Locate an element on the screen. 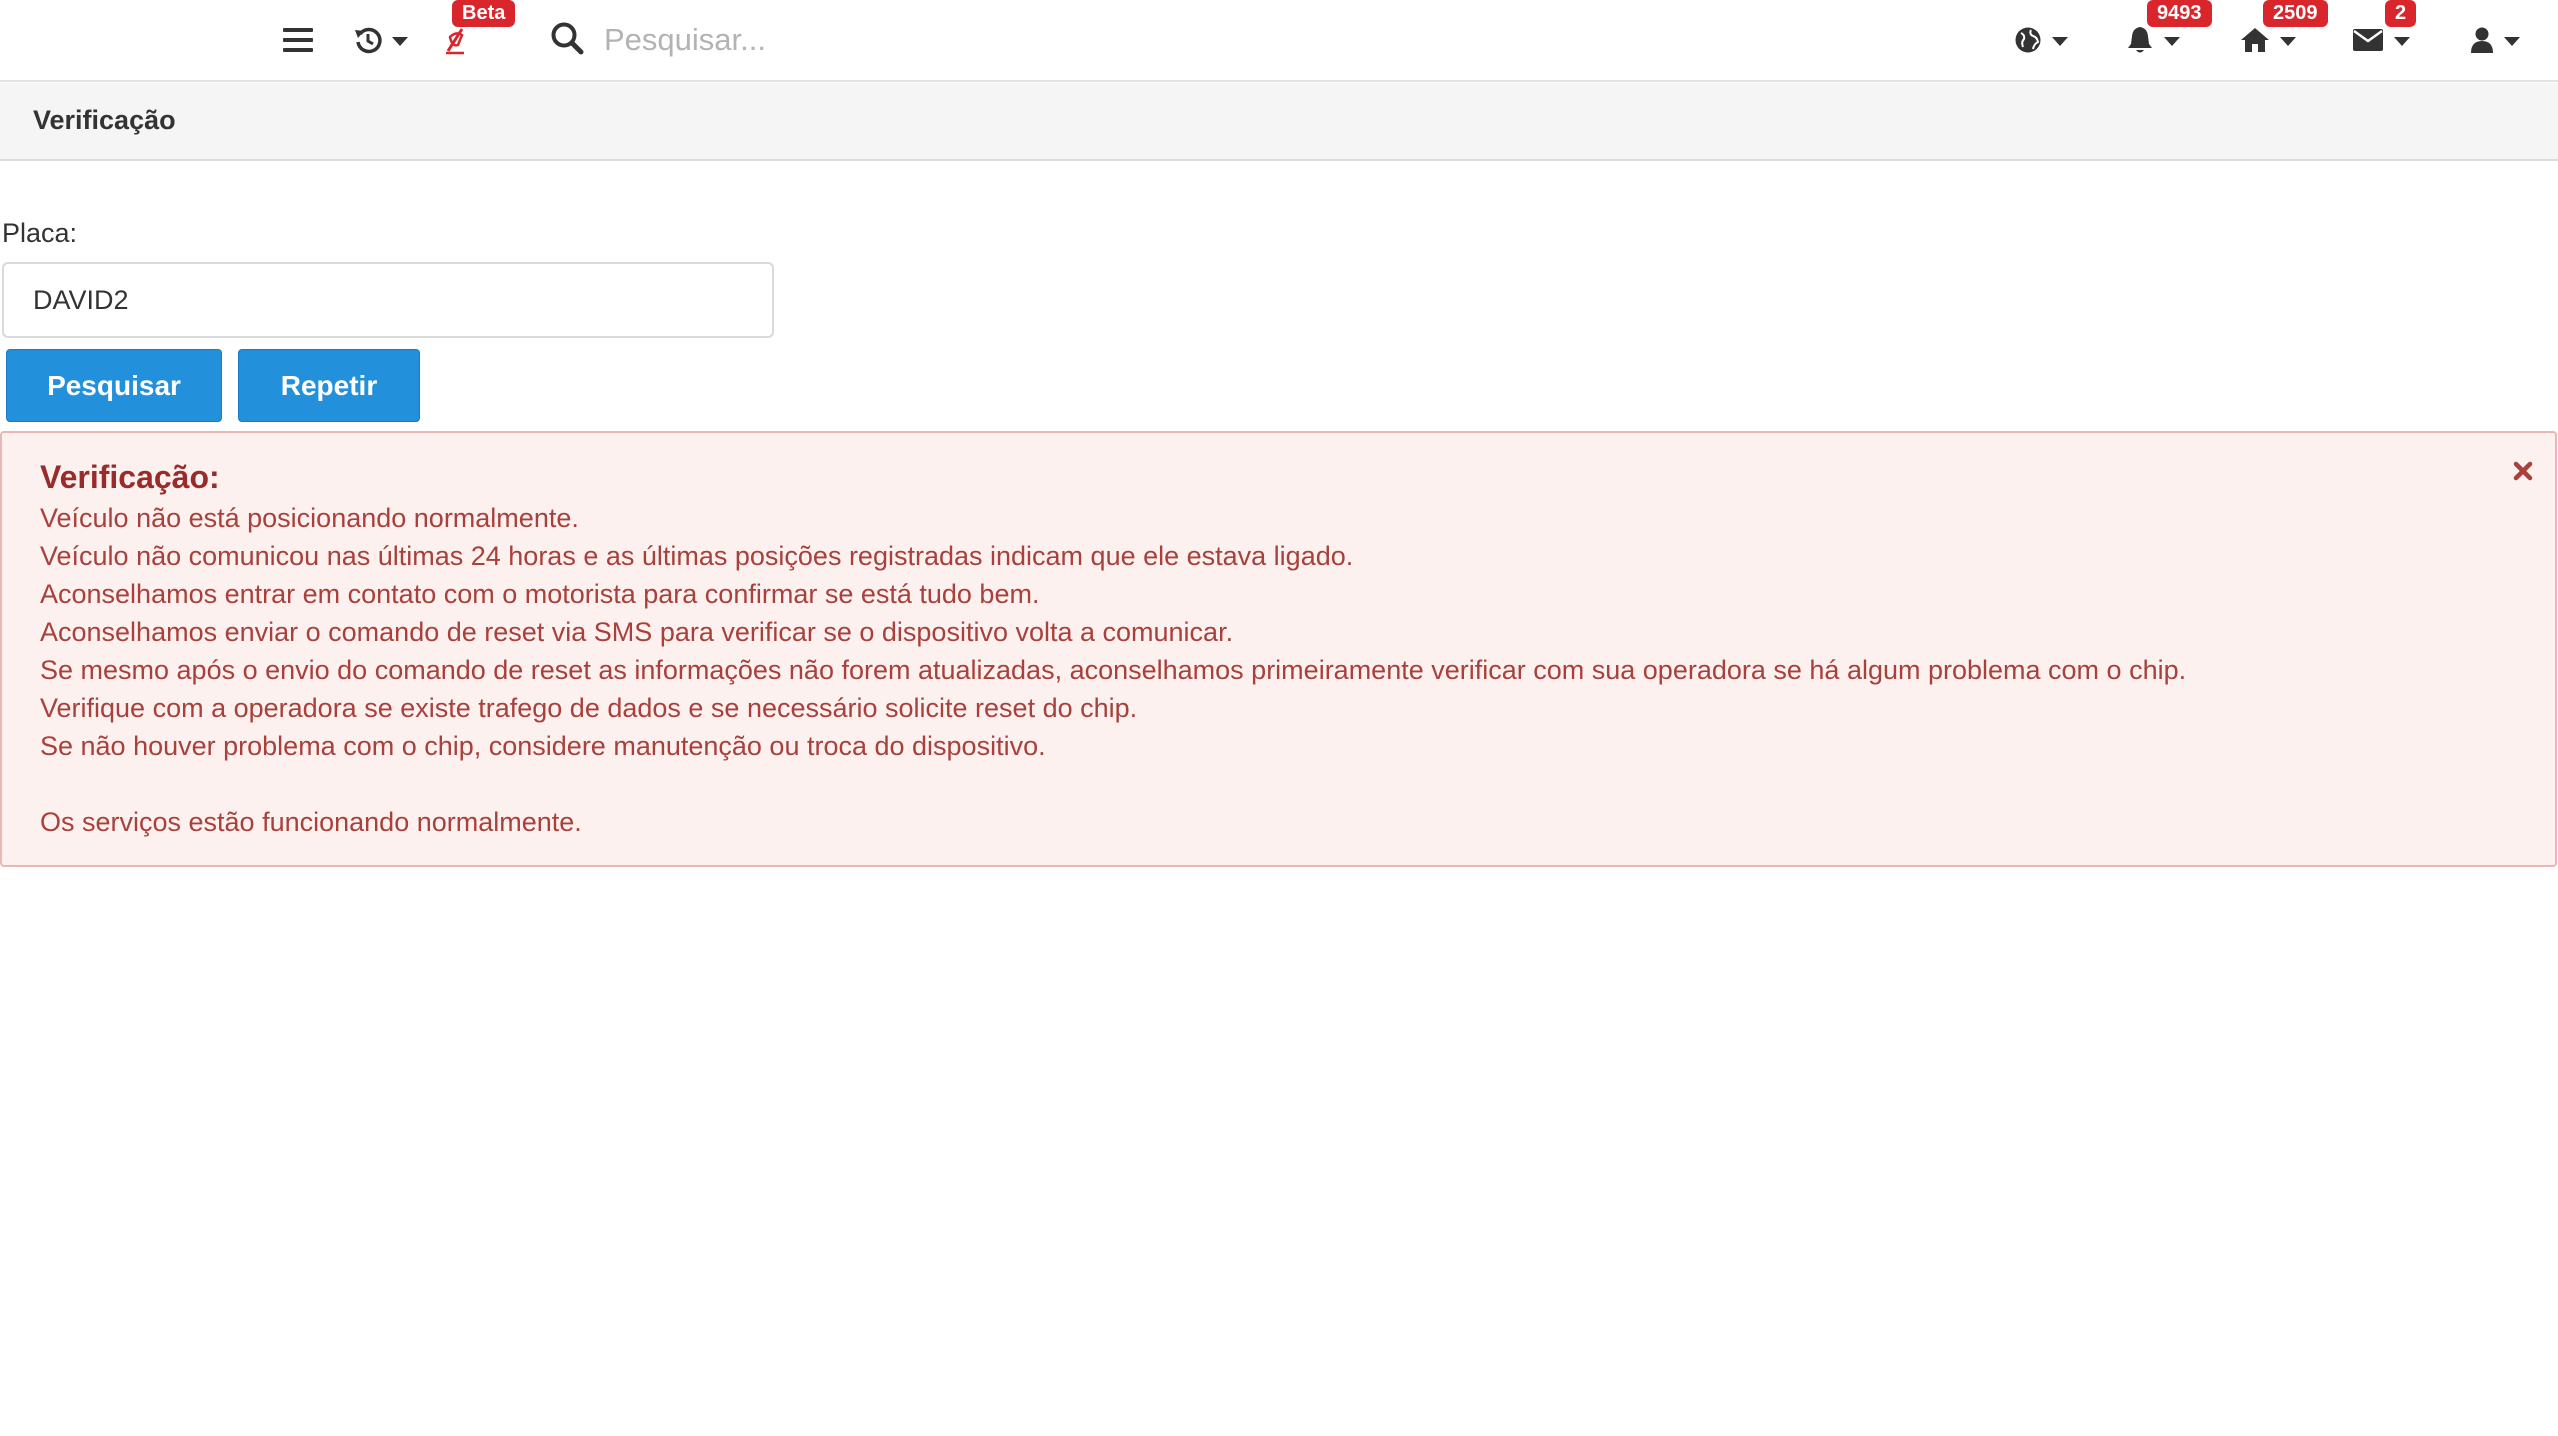 This screenshot has width=2558, height=1436. page-title: Verificação is located at coordinates (104, 120).